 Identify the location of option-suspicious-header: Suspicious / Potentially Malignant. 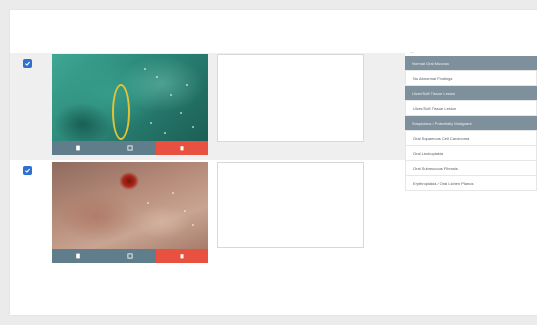
(471, 123).